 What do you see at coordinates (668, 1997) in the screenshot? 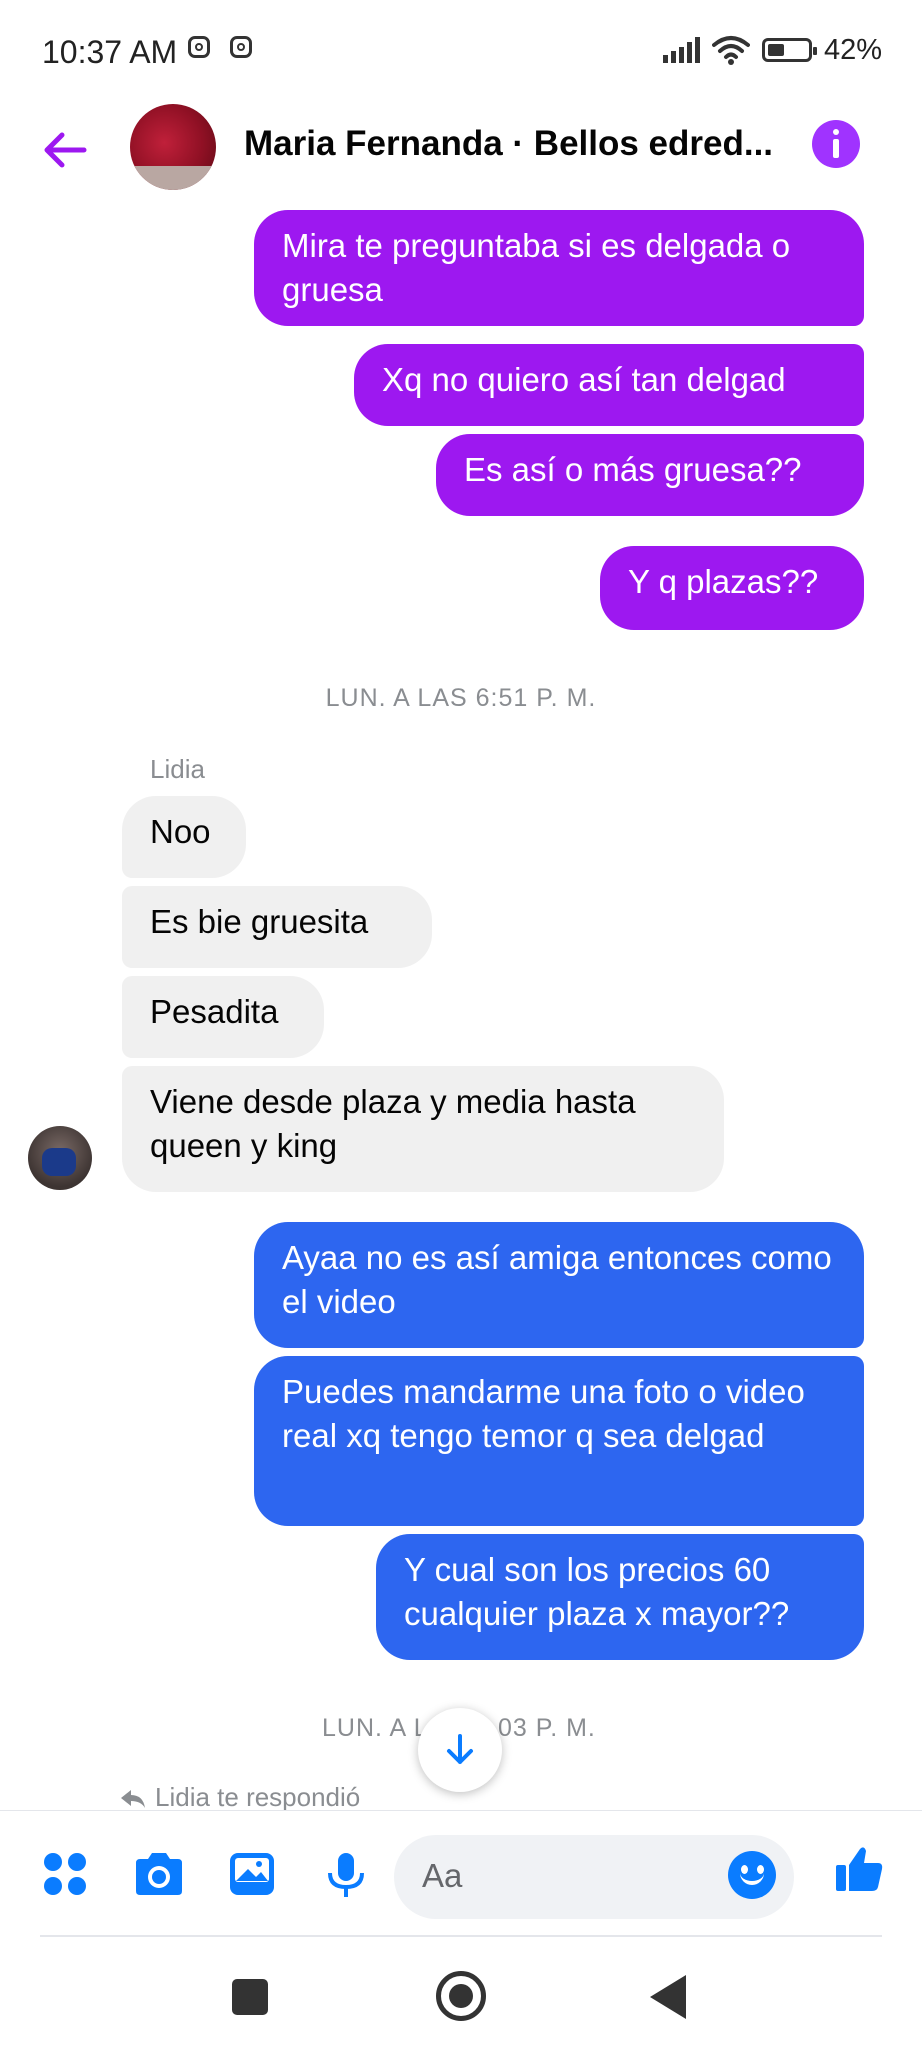
I see `back-button` at bounding box center [668, 1997].